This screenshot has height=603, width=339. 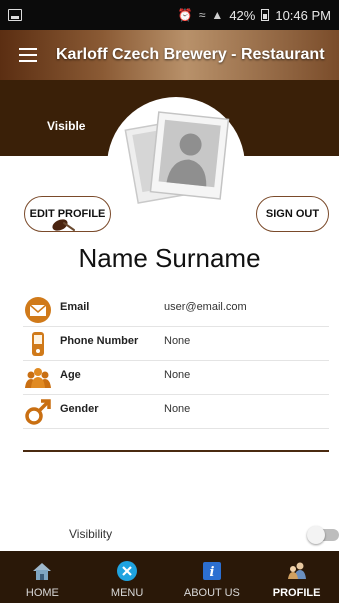 I want to click on screenshot-icon, so click(x=15, y=15).